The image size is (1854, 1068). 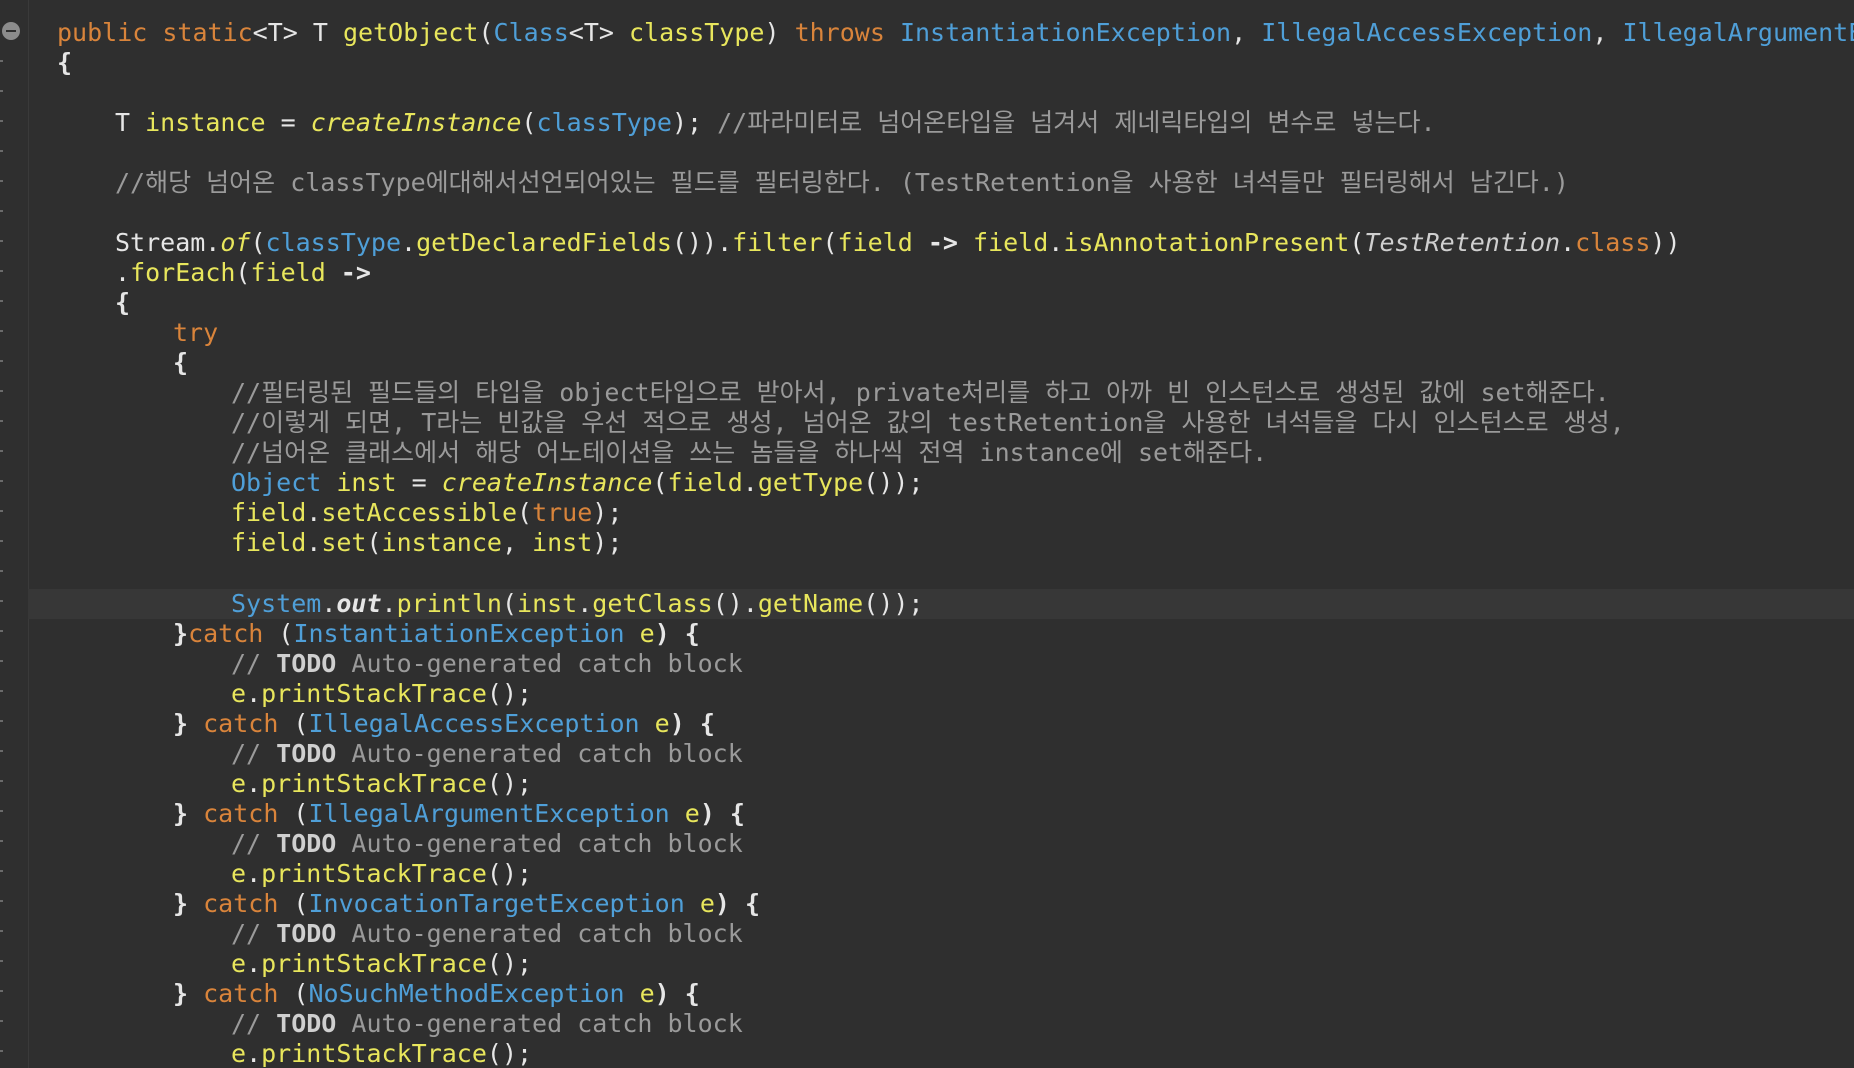 I want to click on collapse-minus-icon, so click(x=11, y=31).